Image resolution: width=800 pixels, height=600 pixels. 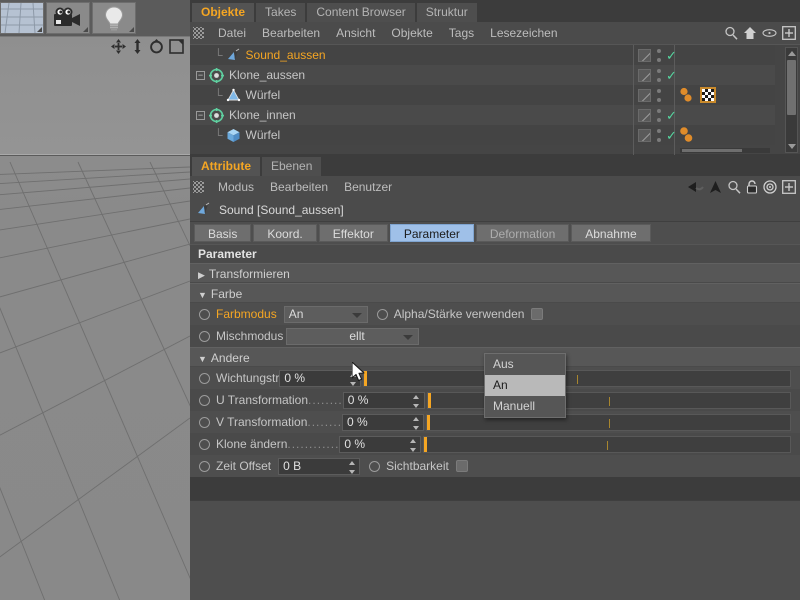 I want to click on row-klone-aendern: Klone ändern ............ 0 %, so click(x=495, y=444).